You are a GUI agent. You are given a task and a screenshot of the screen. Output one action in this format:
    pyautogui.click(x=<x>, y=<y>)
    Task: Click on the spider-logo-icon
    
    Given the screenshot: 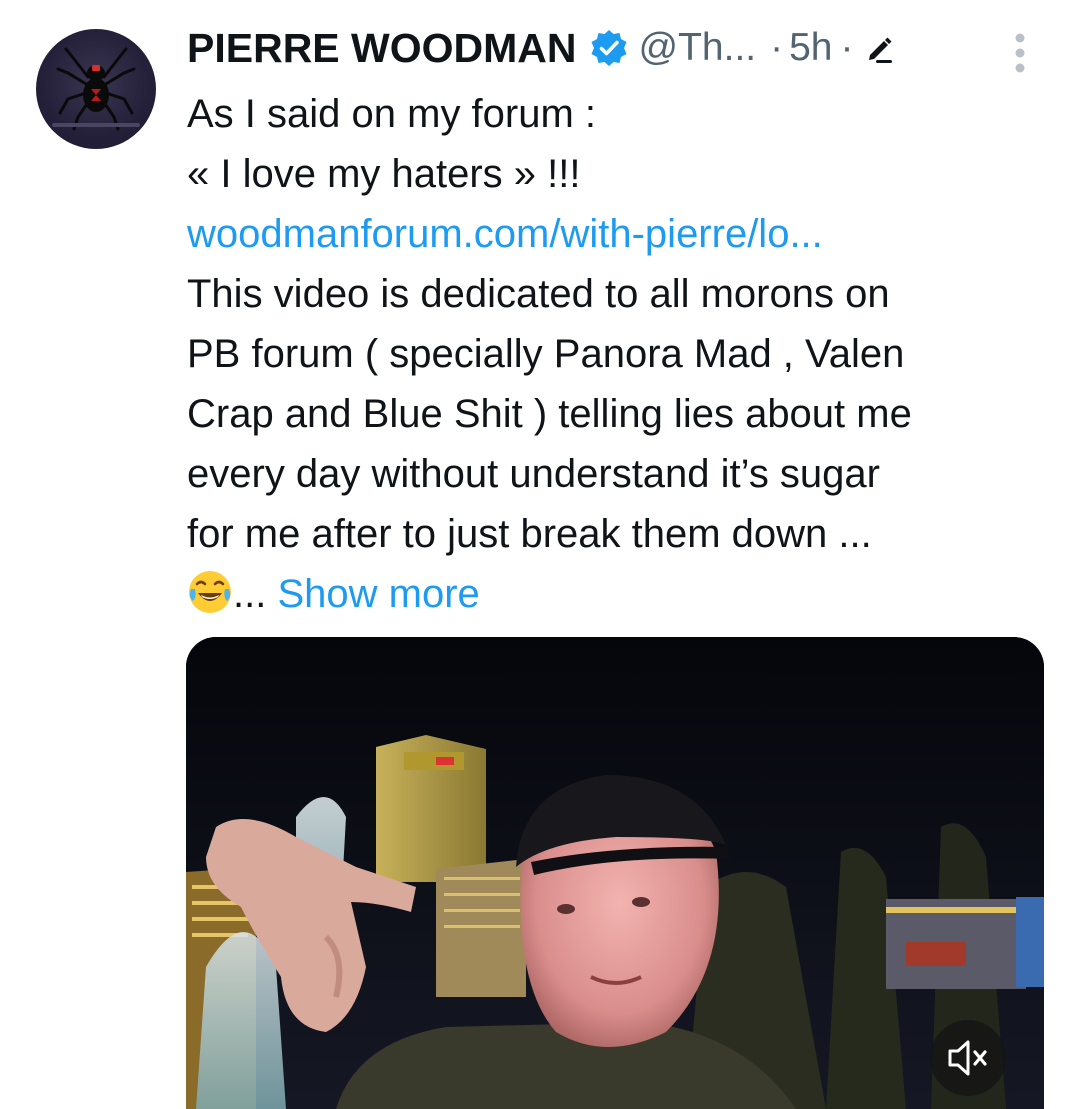 What is the action you would take?
    pyautogui.click(x=96, y=89)
    